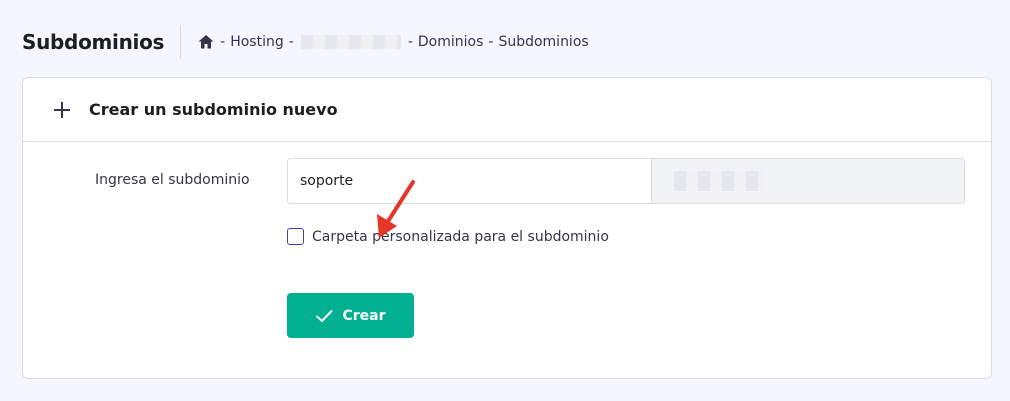 The image size is (1010, 401). I want to click on breadcrumb-subdominios: Subdominios, so click(543, 42).